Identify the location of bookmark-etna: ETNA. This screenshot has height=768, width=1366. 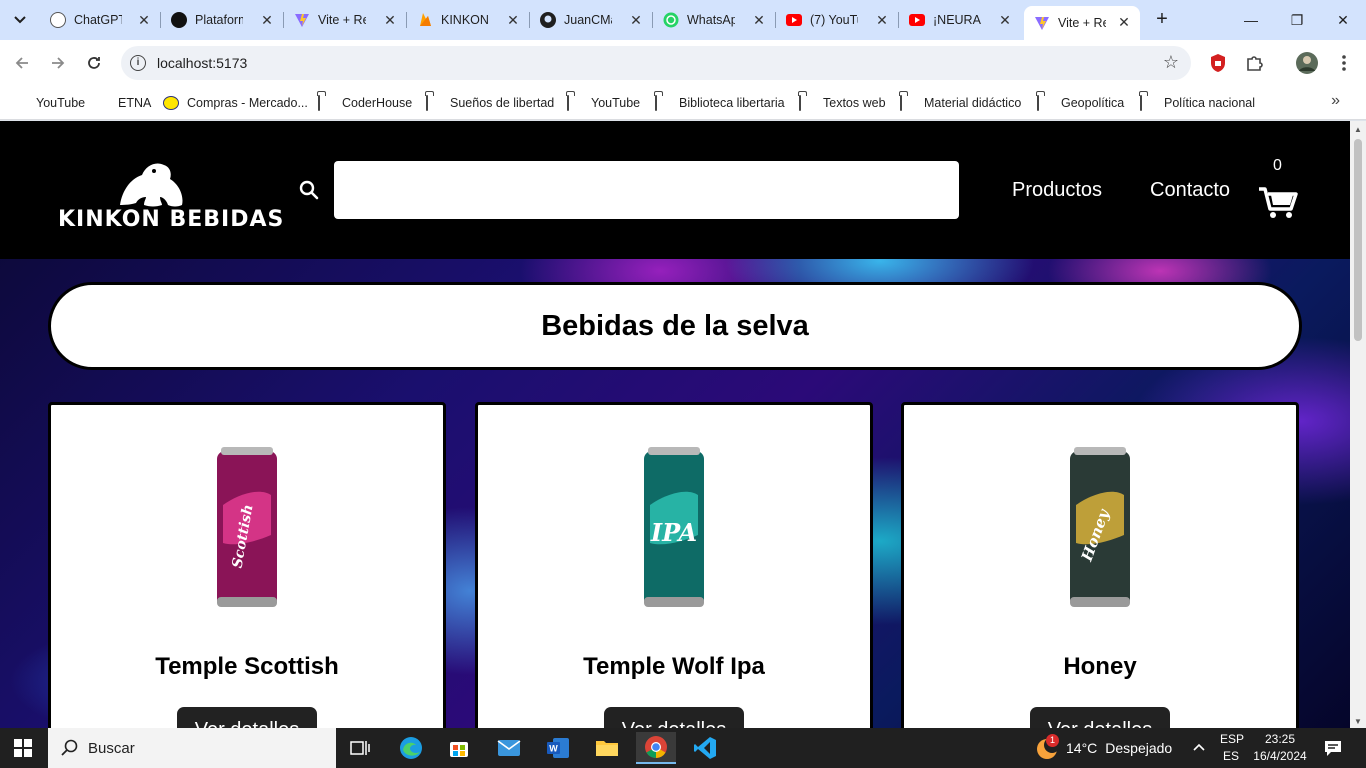
(134, 103).